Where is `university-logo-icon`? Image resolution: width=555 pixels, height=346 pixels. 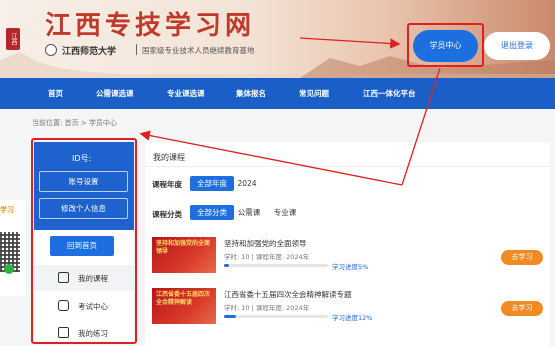 university-logo-icon is located at coordinates (51, 50).